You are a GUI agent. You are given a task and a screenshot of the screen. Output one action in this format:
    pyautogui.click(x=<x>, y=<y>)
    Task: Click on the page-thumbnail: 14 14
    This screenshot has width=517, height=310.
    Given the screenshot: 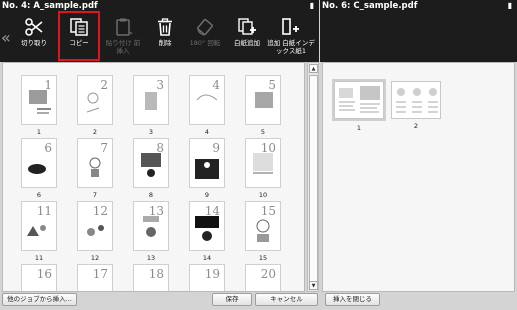 What is the action you would take?
    pyautogui.click(x=207, y=231)
    